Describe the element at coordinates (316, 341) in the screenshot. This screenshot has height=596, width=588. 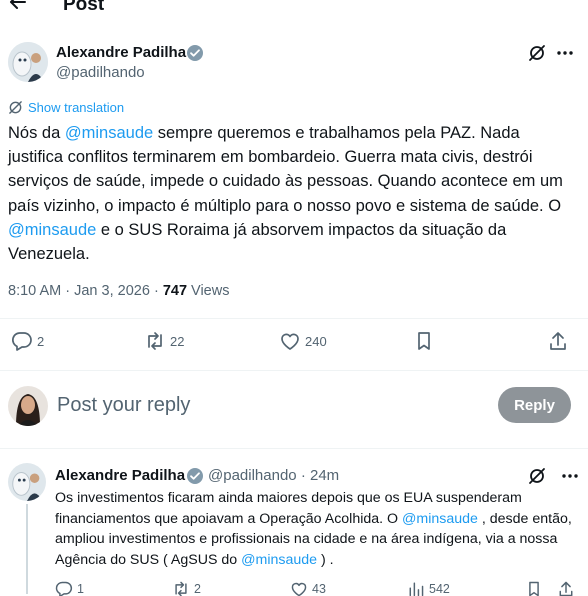
I see `like-count: 240` at that location.